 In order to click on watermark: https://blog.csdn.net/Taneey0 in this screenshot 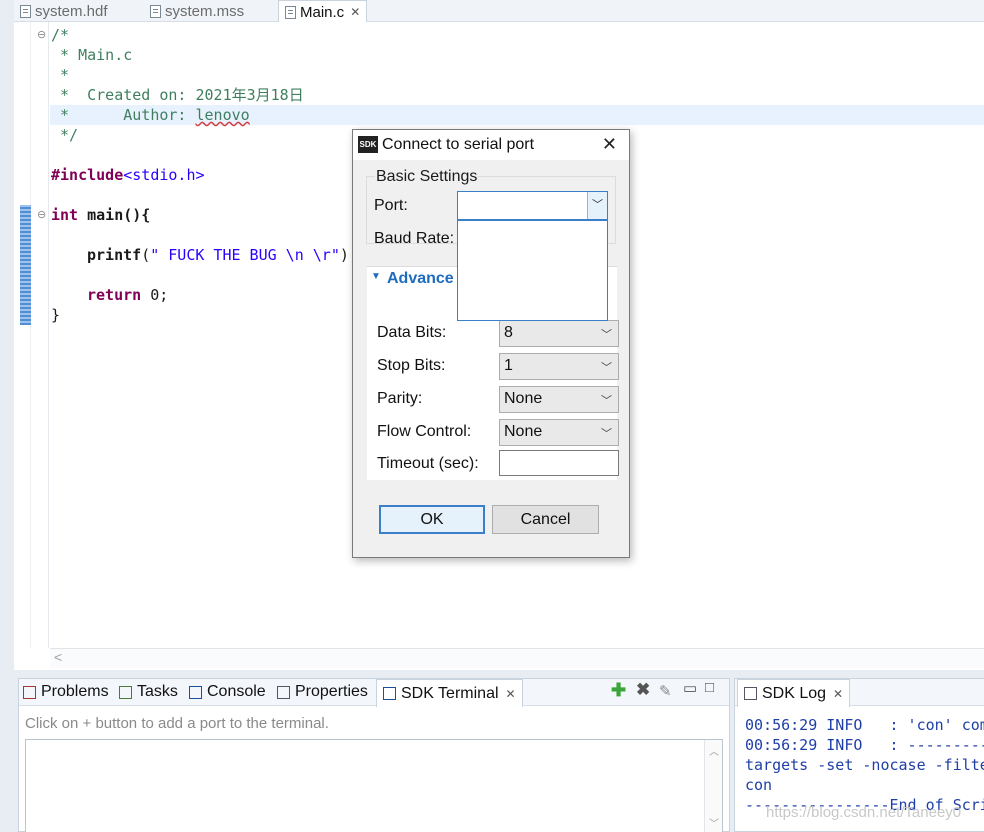, I will do `click(864, 812)`.